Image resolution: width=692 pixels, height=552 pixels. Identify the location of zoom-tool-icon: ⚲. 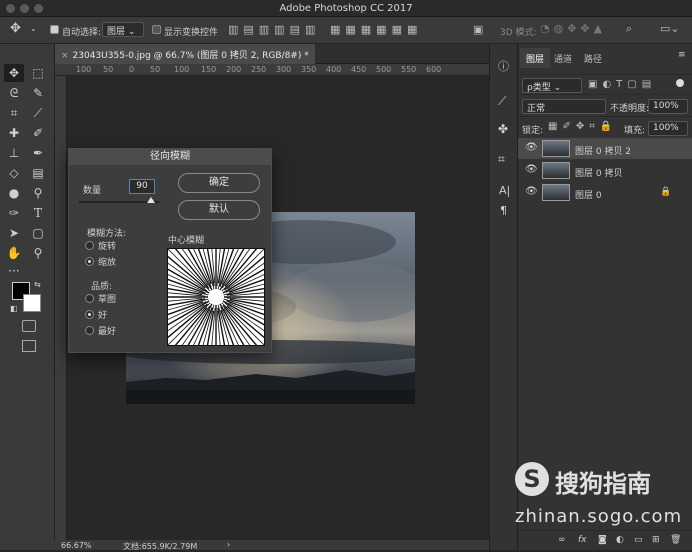
(38, 253).